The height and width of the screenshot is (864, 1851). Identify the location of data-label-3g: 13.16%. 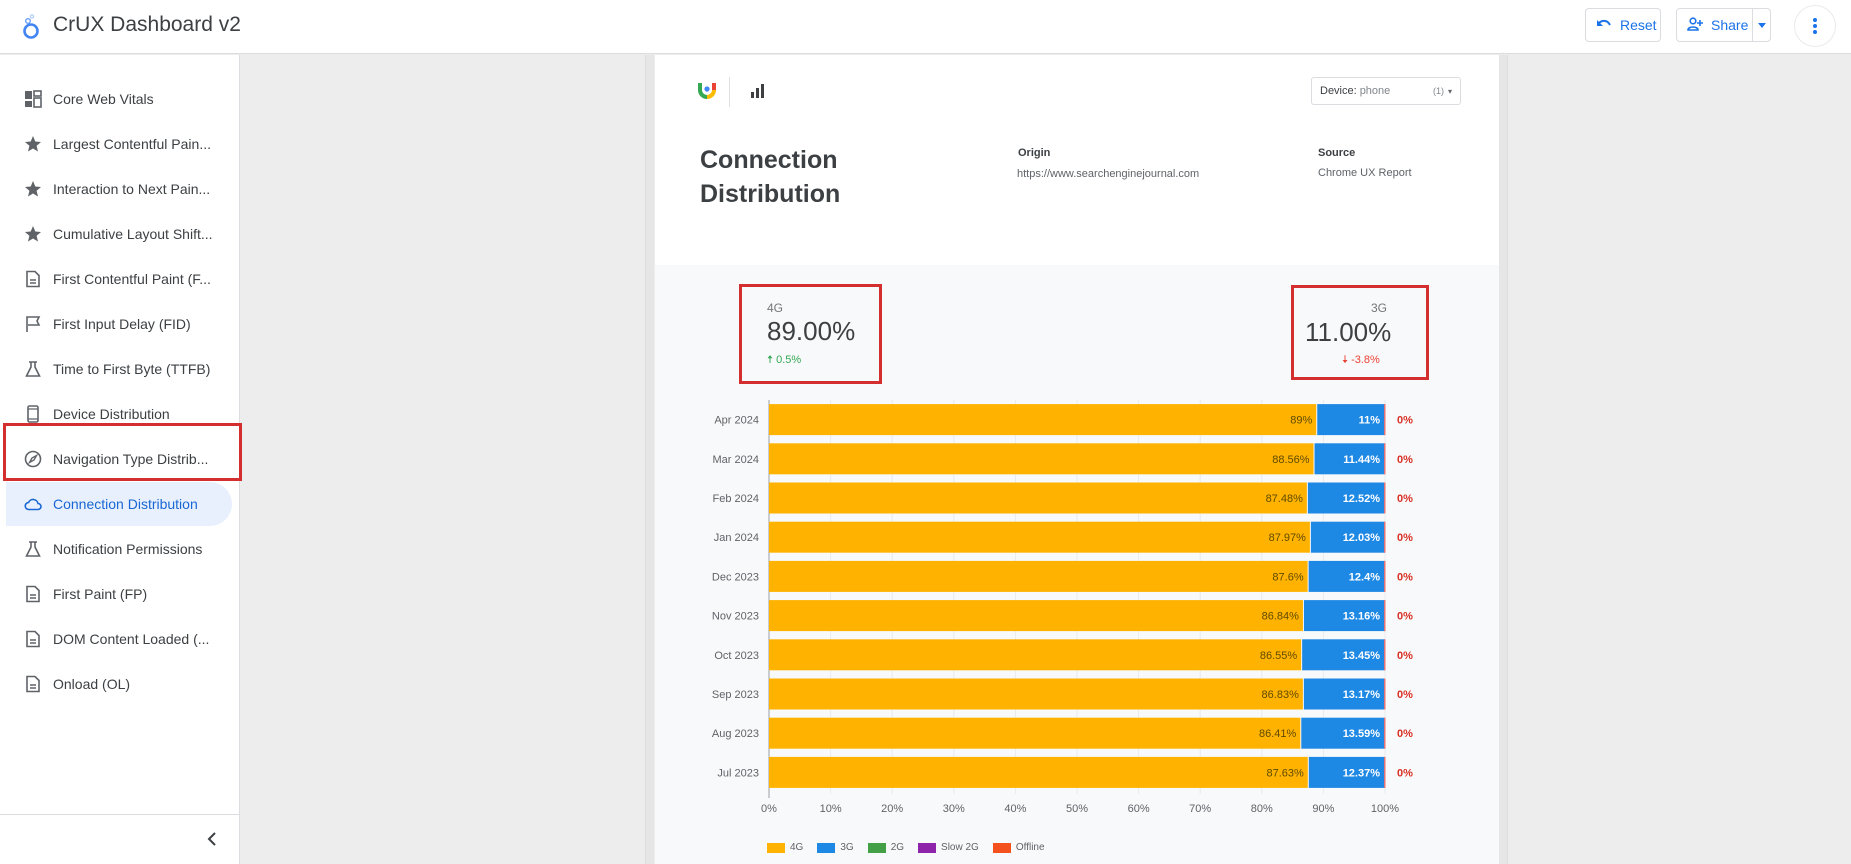
(1362, 617).